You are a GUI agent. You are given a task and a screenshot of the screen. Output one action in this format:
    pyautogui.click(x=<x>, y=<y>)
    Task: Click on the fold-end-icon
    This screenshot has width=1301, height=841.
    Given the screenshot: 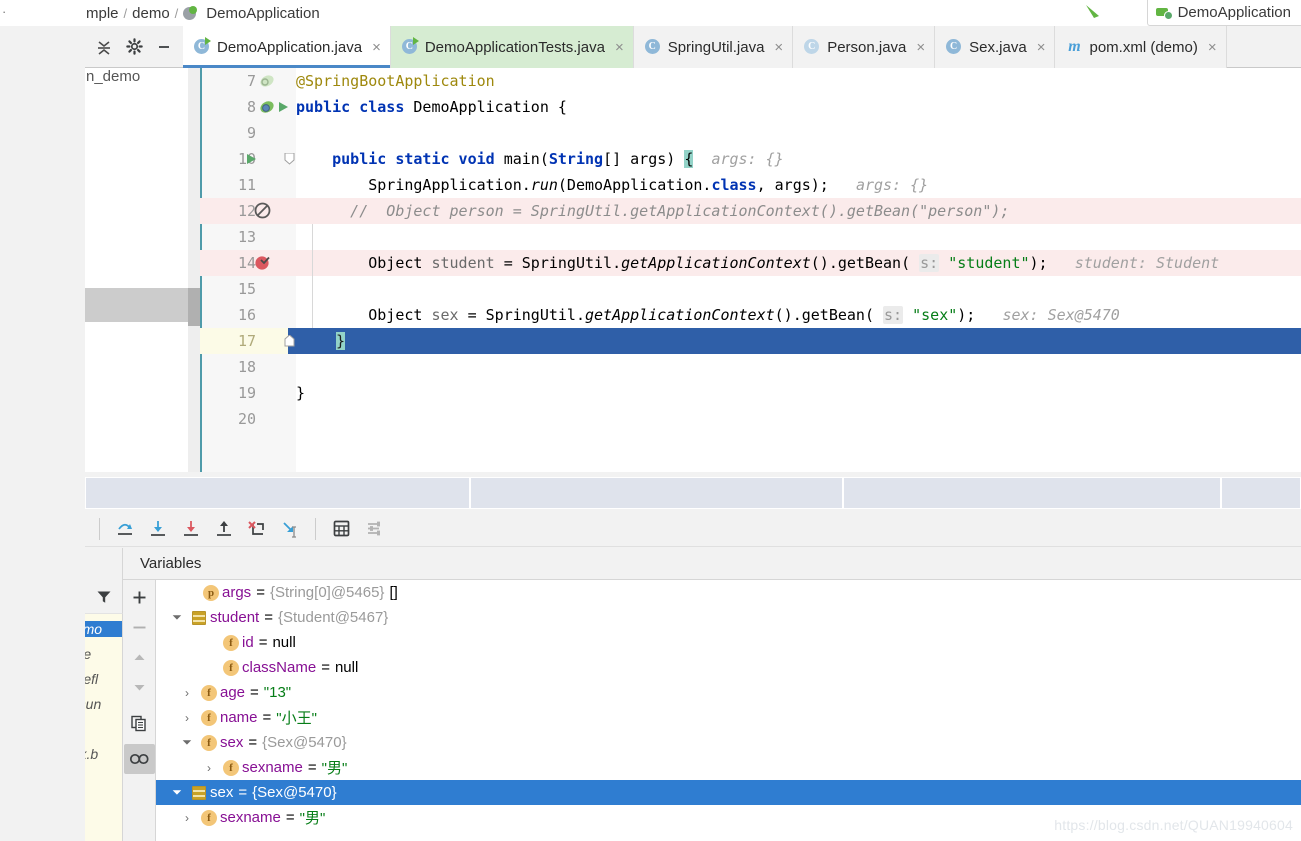 What is the action you would take?
    pyautogui.click(x=290, y=341)
    